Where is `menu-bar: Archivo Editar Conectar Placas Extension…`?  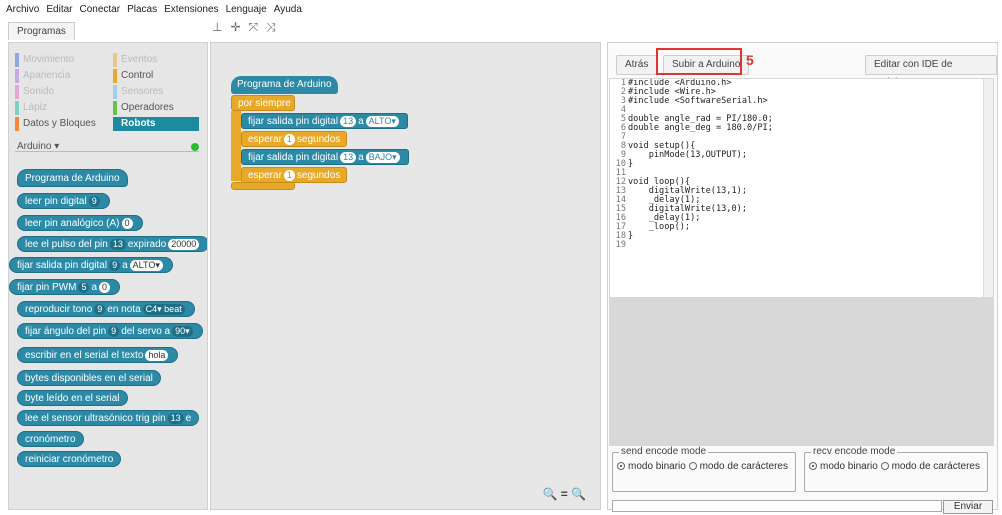
menu-bar: Archivo Editar Conectar Placas Extension… is located at coordinates (501, 9).